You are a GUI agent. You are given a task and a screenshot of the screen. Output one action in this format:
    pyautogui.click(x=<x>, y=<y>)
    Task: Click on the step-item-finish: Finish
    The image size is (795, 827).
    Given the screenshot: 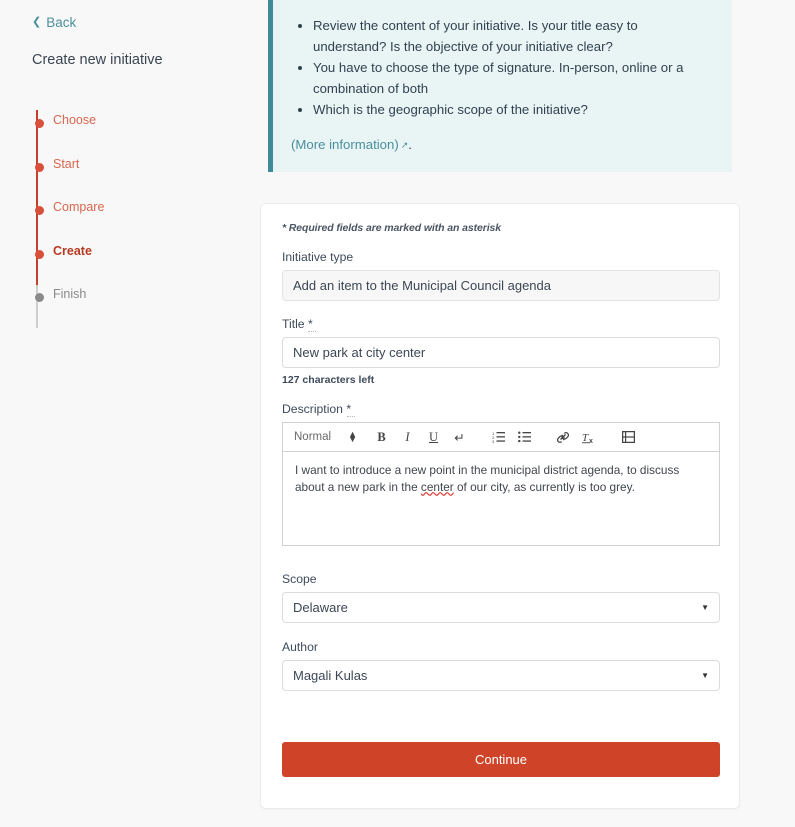 What is the action you would take?
    pyautogui.click(x=147, y=306)
    